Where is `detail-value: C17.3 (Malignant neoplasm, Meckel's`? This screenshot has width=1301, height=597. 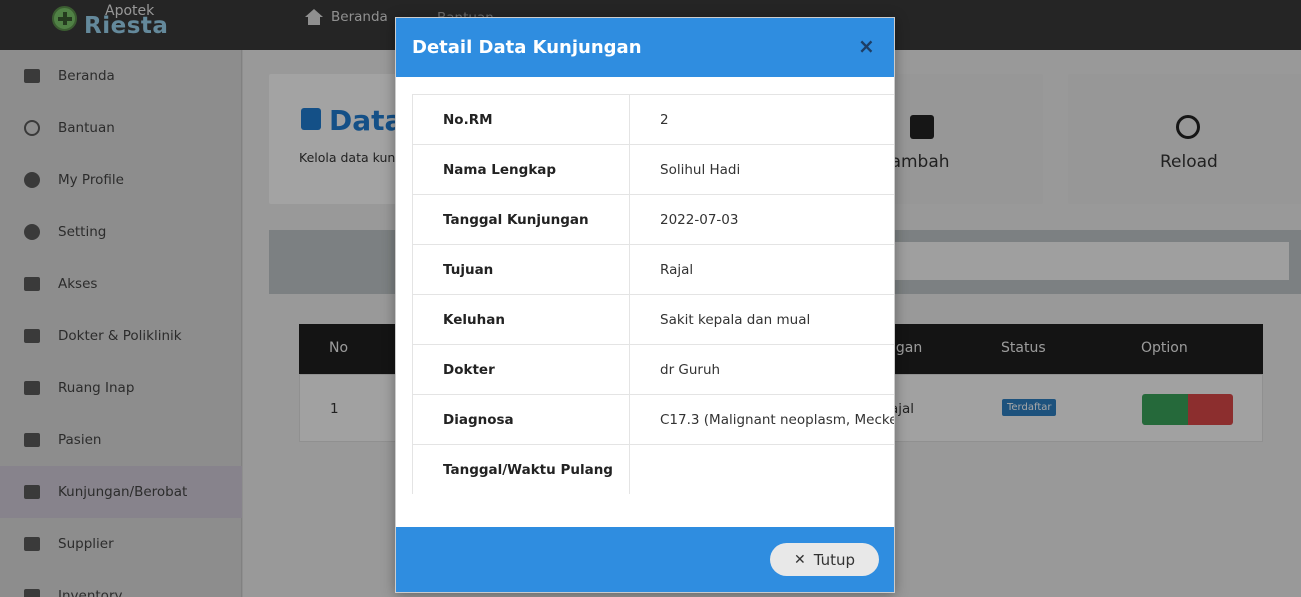 detail-value: C17.3 (Malignant neoplasm, Meckel's is located at coordinates (761, 419).